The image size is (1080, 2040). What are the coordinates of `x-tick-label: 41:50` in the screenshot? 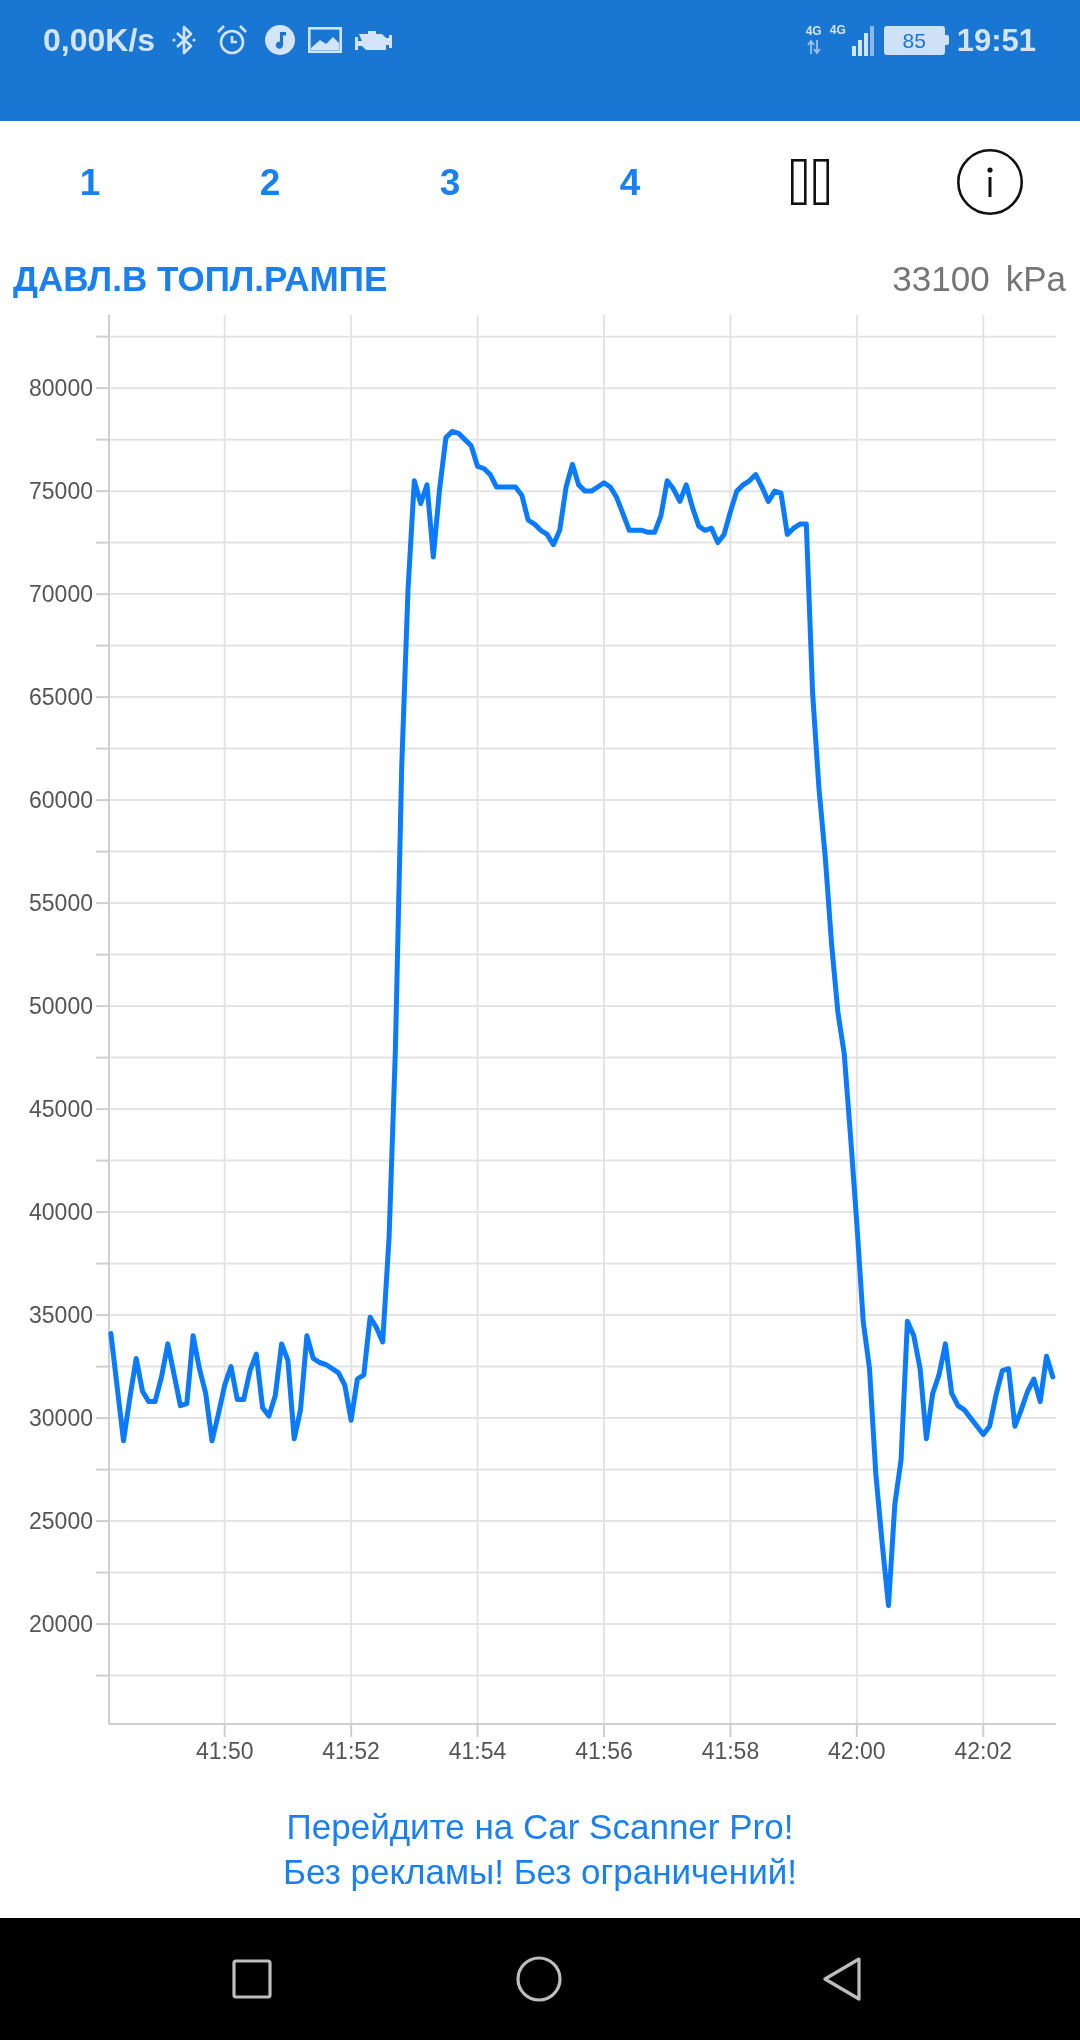 It's located at (224, 1751).